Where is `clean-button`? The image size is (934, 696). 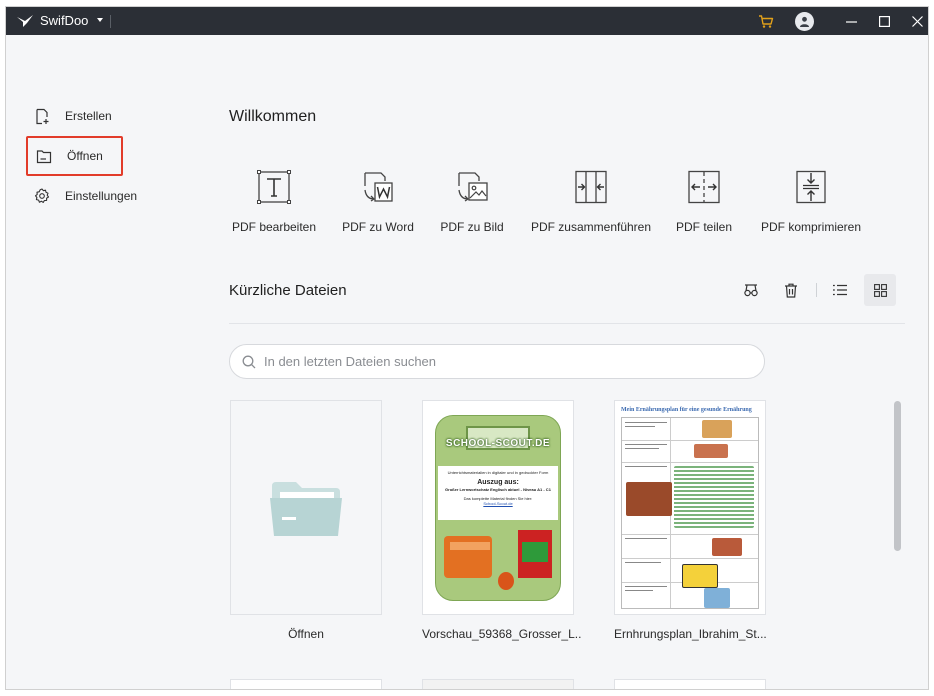 clean-button is located at coordinates (751, 290).